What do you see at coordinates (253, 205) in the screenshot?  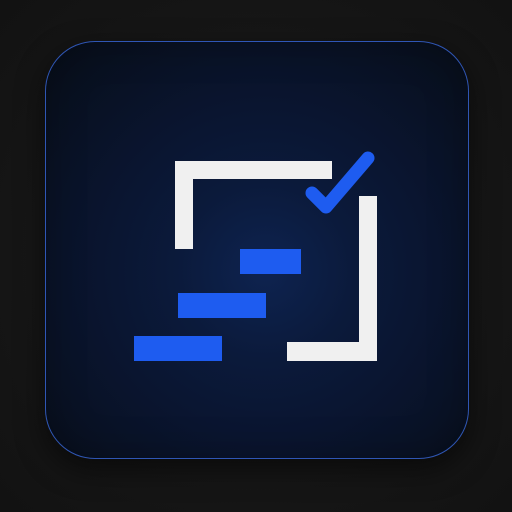 I see `frame-top-left-bracket` at bounding box center [253, 205].